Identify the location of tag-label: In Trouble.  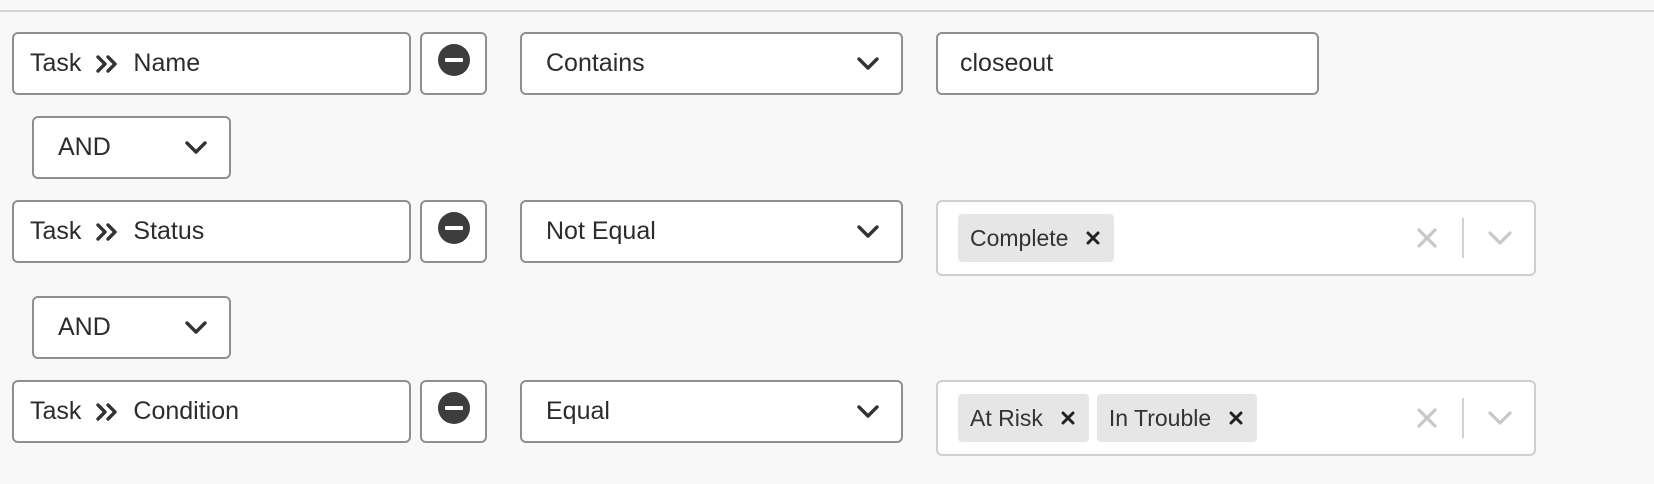
(1160, 417).